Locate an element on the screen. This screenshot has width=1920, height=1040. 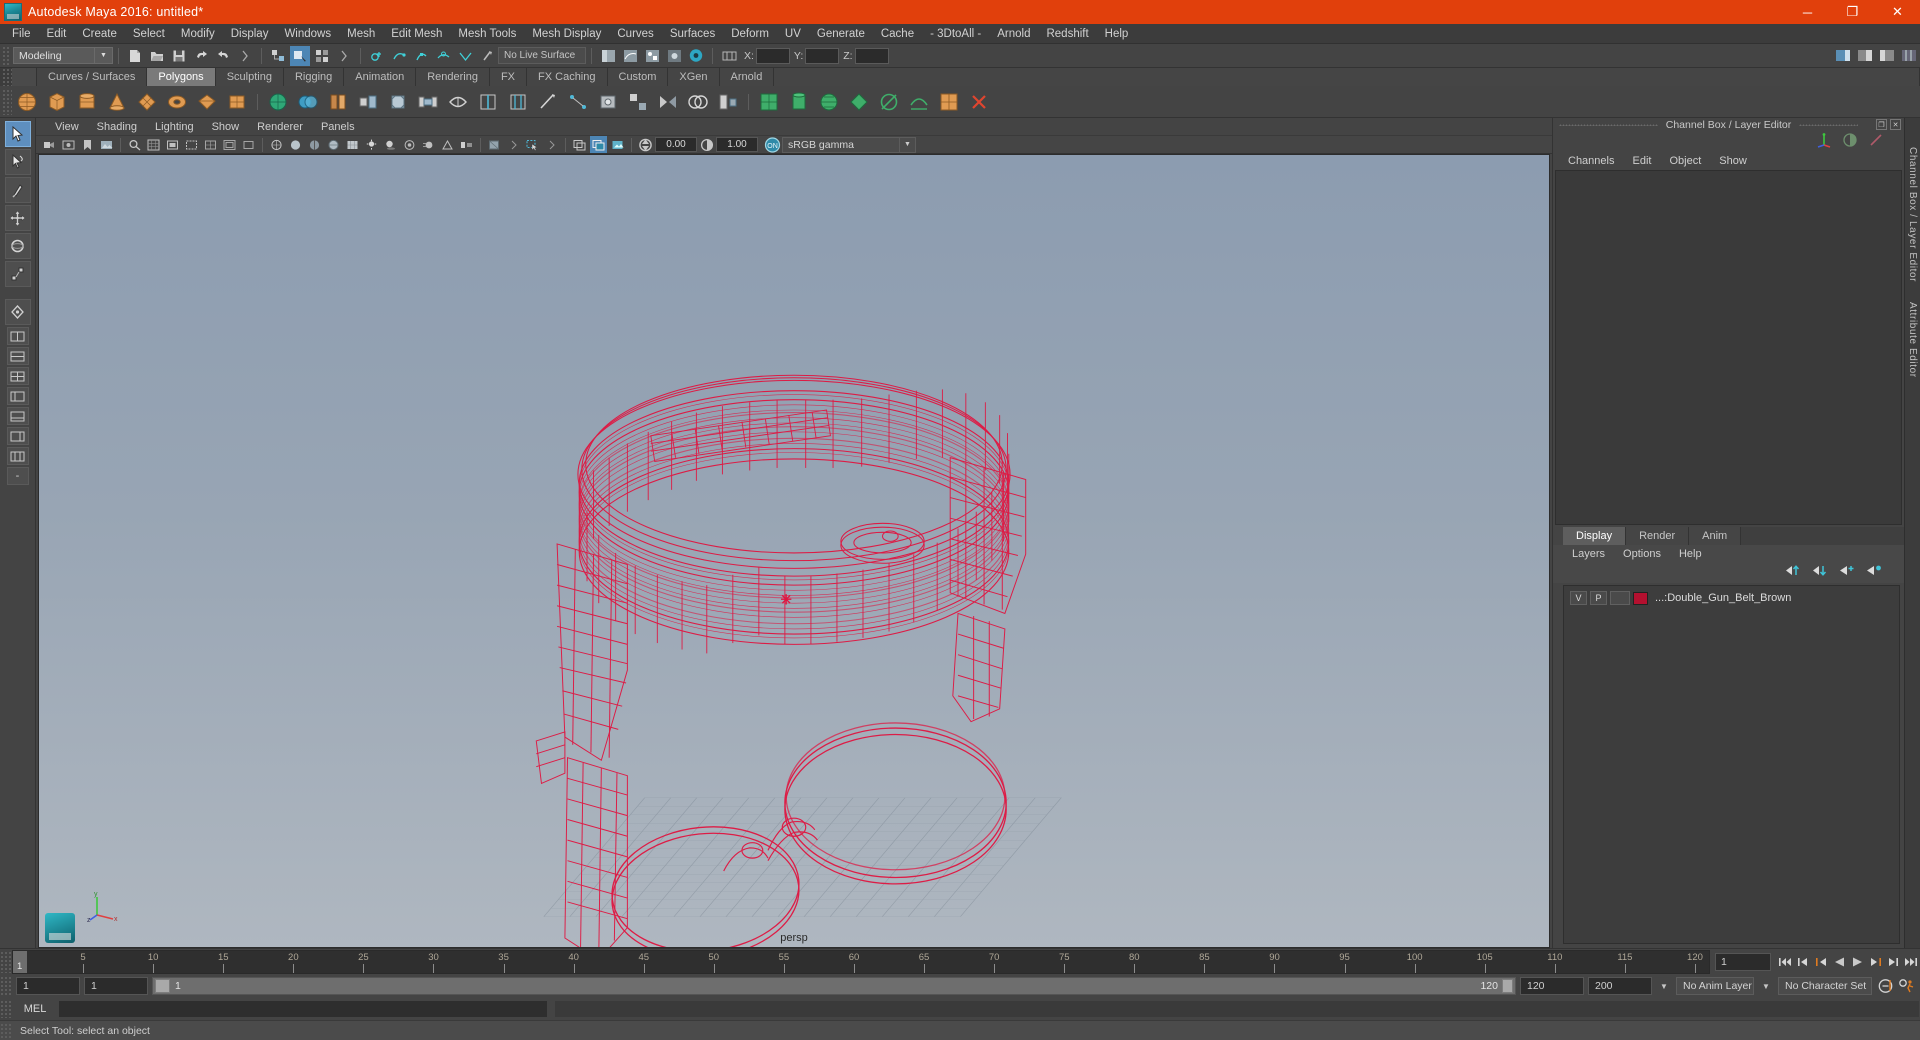
shelf-tab-arnold: Arnold is located at coordinates (747, 77).